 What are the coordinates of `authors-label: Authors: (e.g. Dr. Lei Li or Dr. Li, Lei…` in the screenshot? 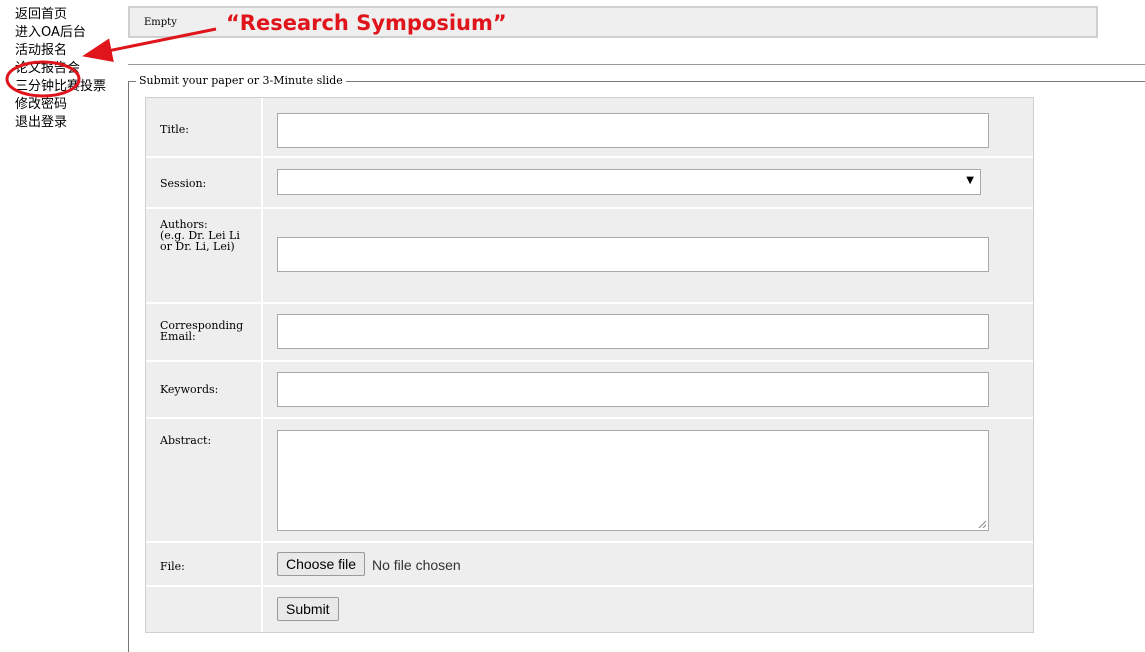 It's located at (204, 255).